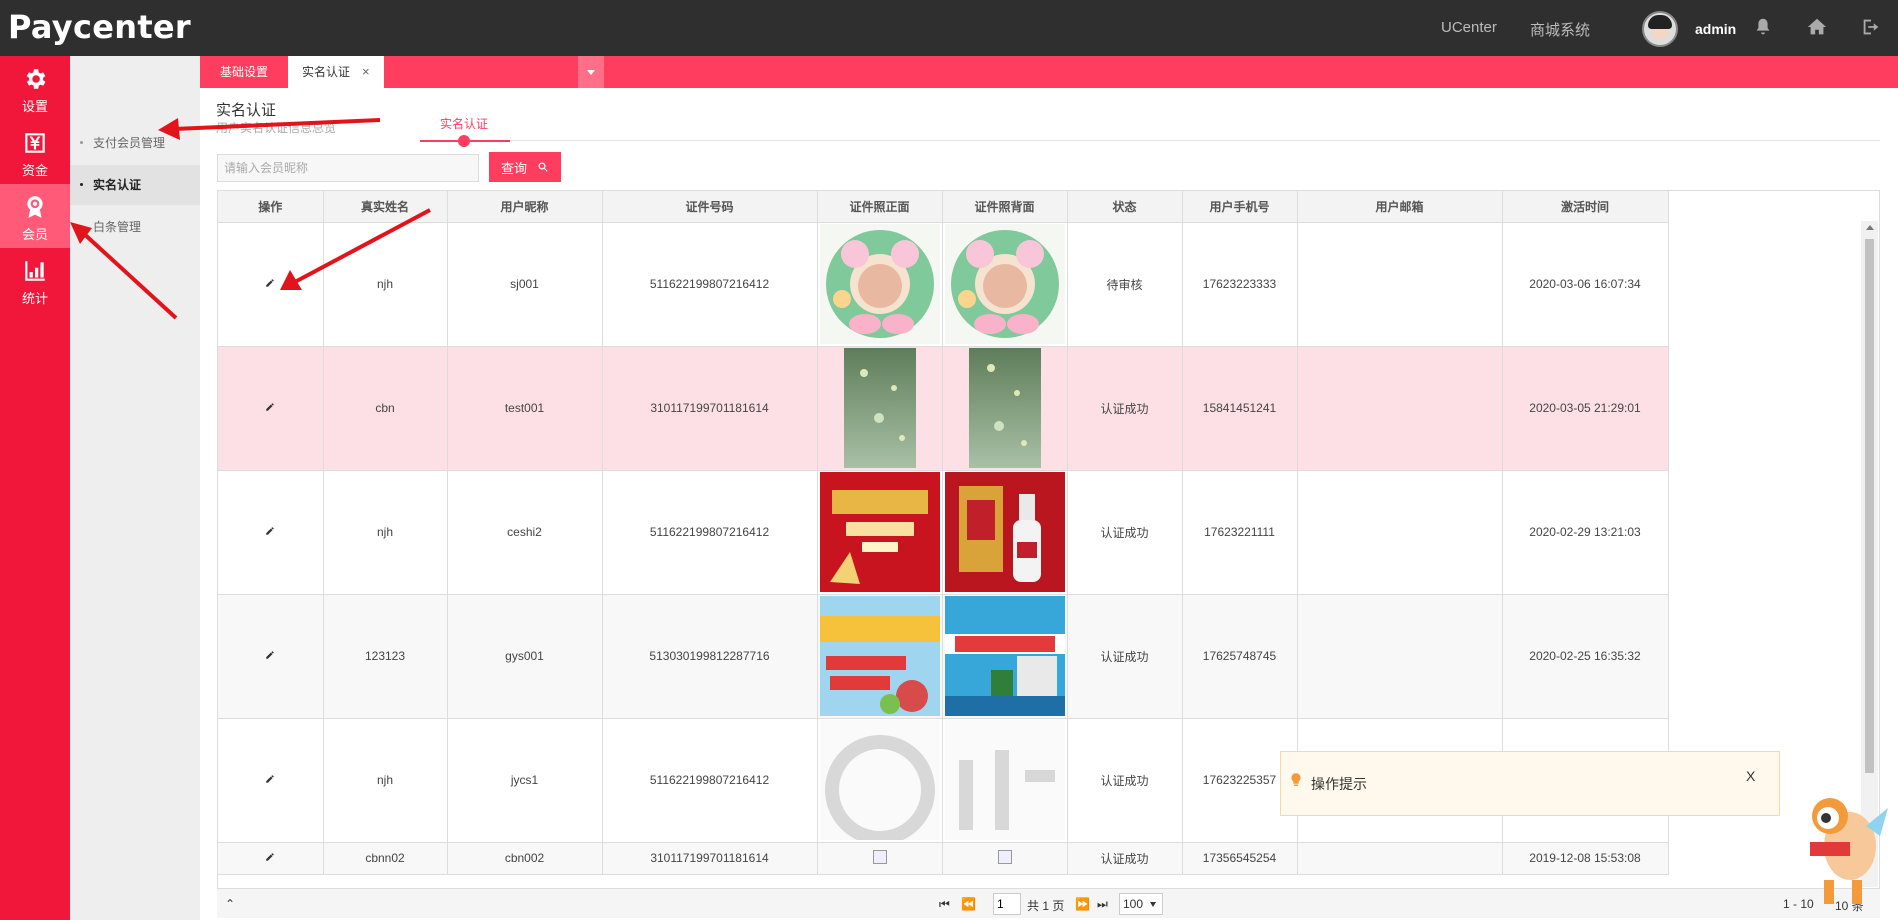 Image resolution: width=1898 pixels, height=920 pixels. I want to click on prev-page-icon: ⏪, so click(968, 904).